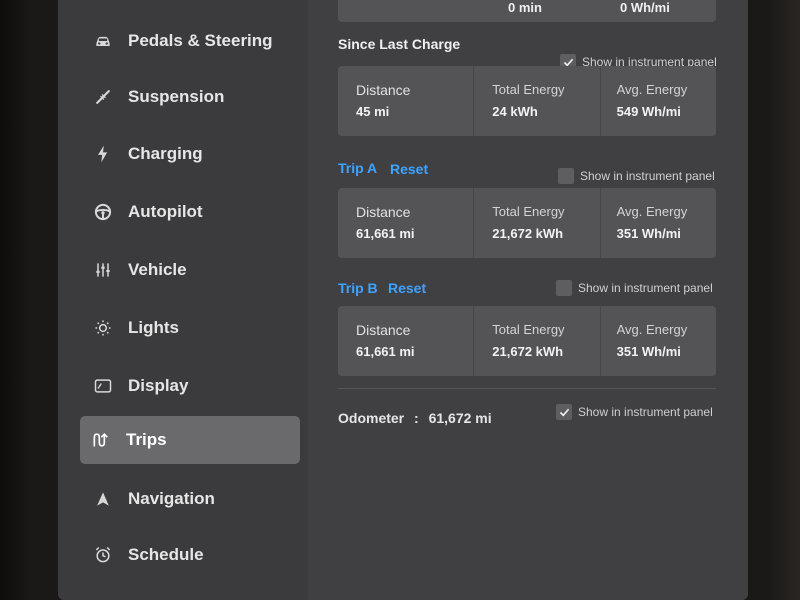 This screenshot has width=800, height=600. What do you see at coordinates (103, 212) in the screenshot?
I see `steering-wheel-icon` at bounding box center [103, 212].